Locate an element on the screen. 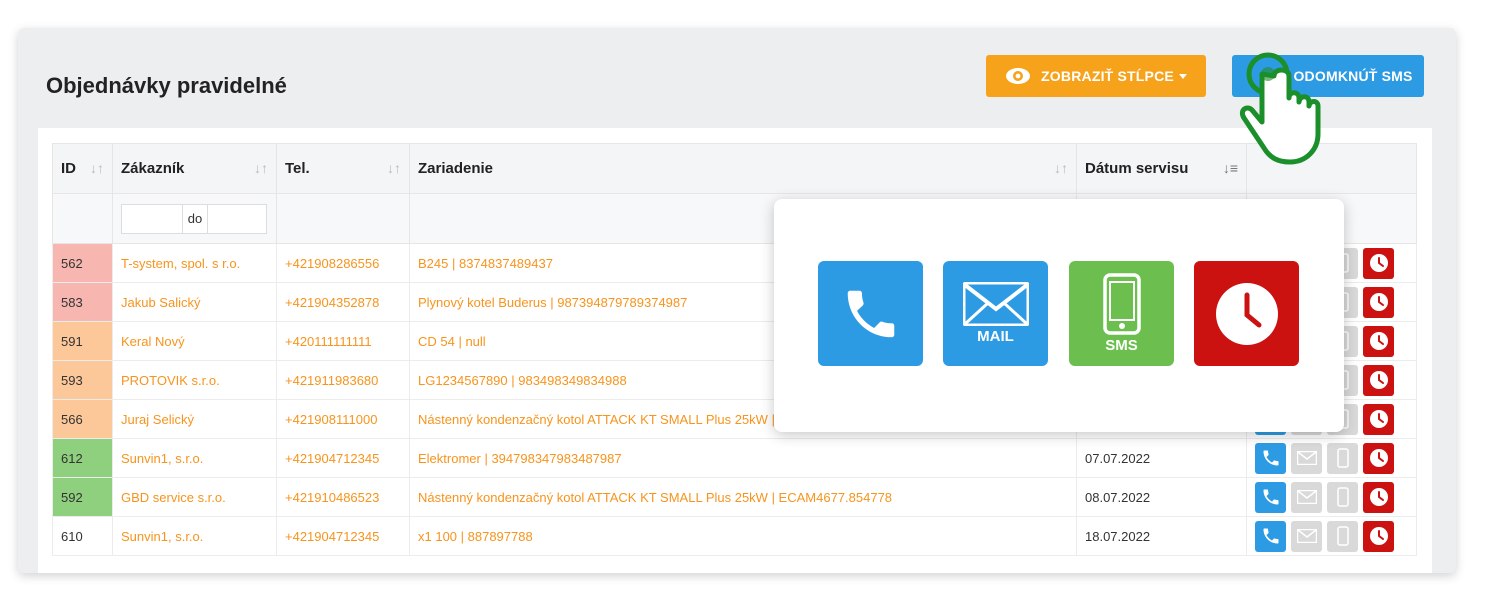 The image size is (1500, 606). customer-link: Jakub Salický is located at coordinates (194, 302).